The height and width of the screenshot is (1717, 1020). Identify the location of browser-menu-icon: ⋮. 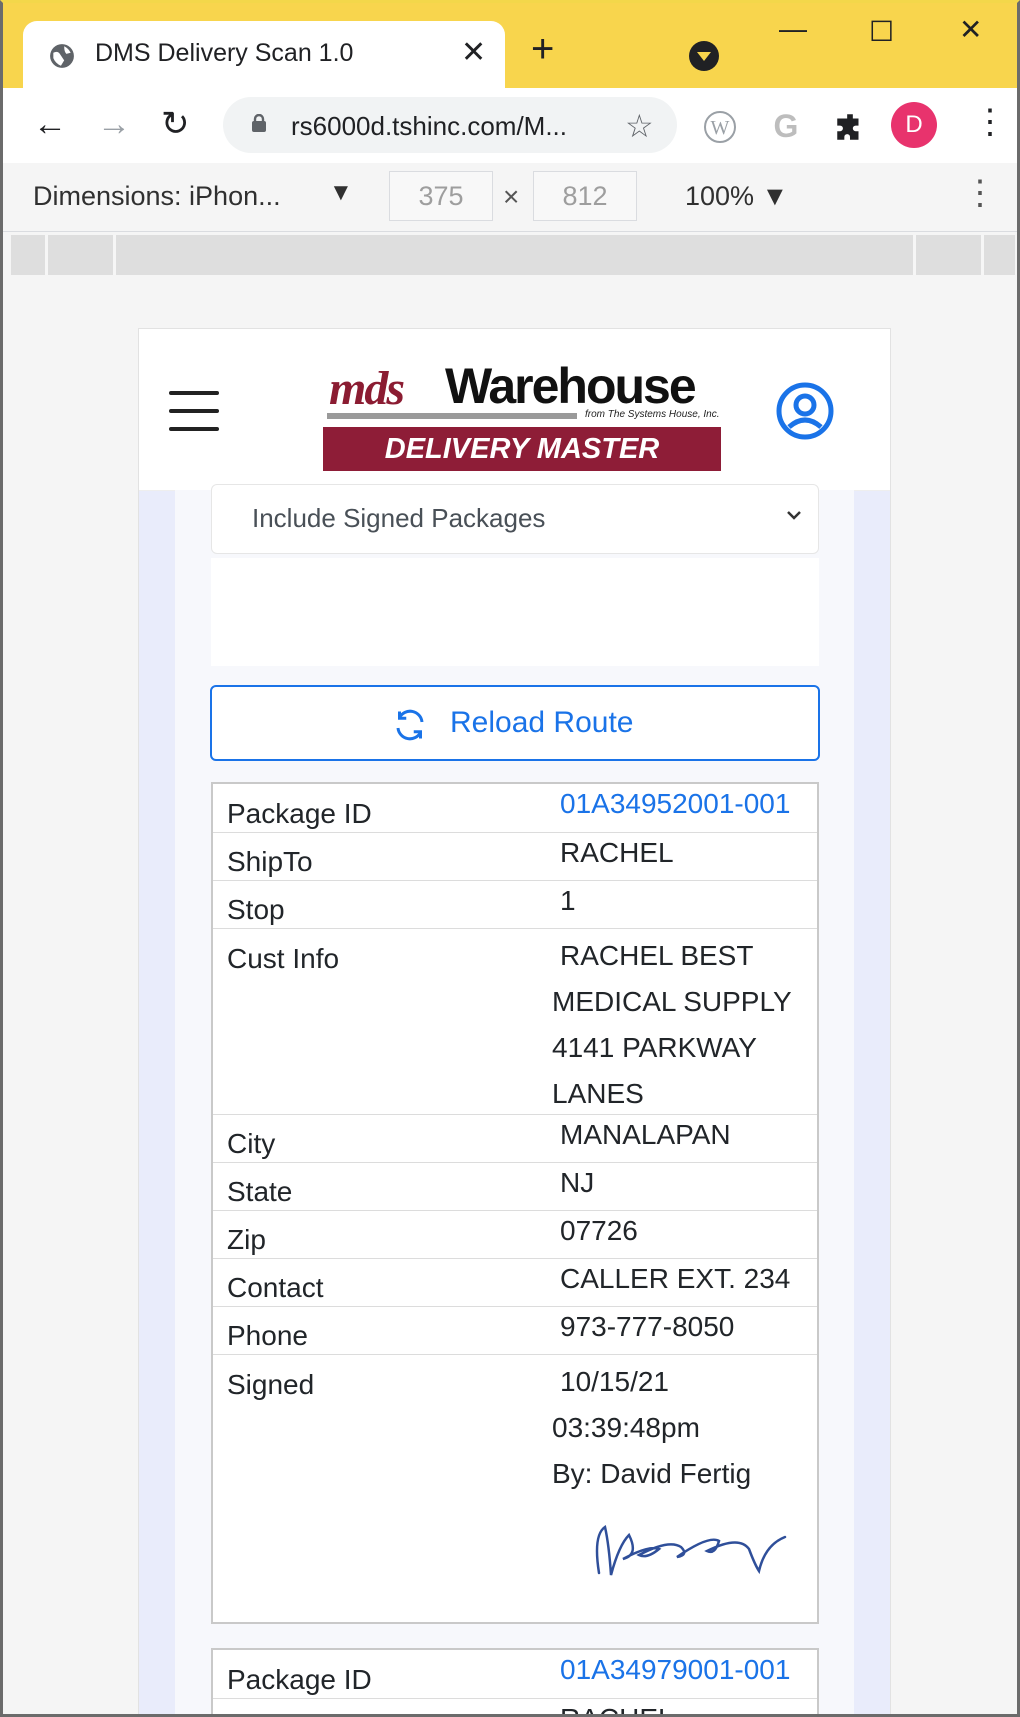
(990, 122).